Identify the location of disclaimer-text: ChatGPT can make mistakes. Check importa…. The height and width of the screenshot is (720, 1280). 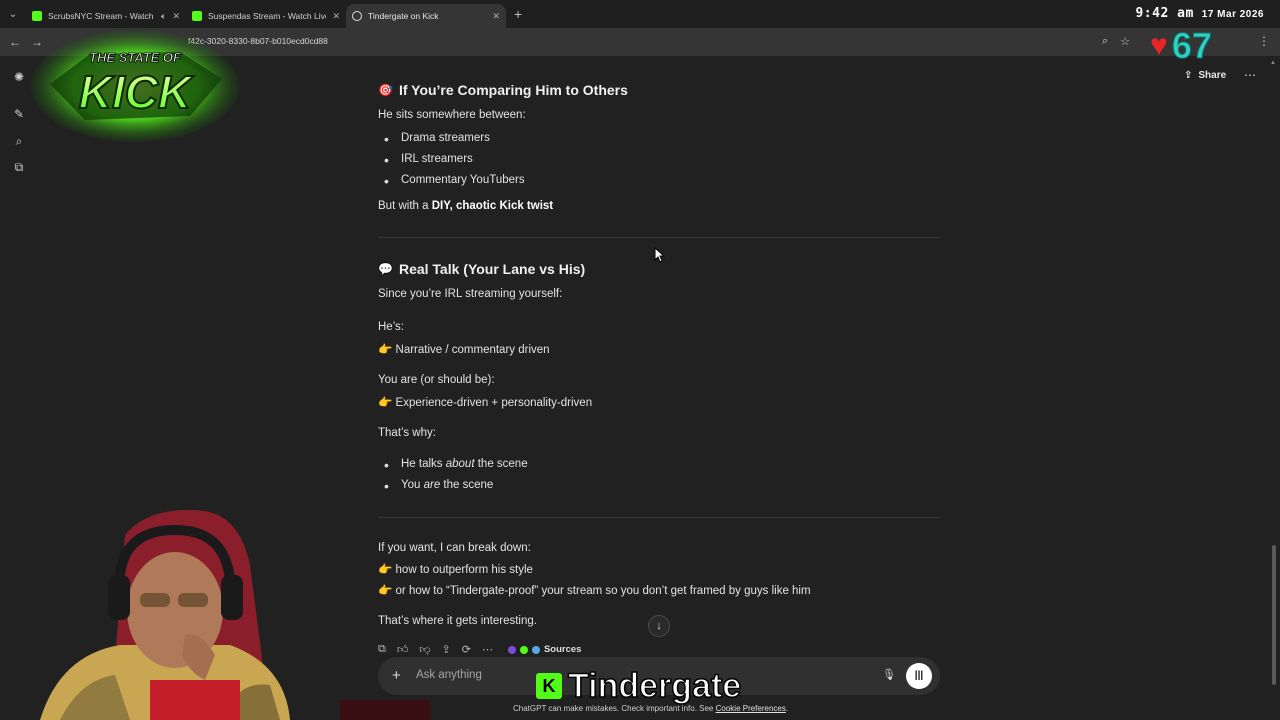
(650, 708).